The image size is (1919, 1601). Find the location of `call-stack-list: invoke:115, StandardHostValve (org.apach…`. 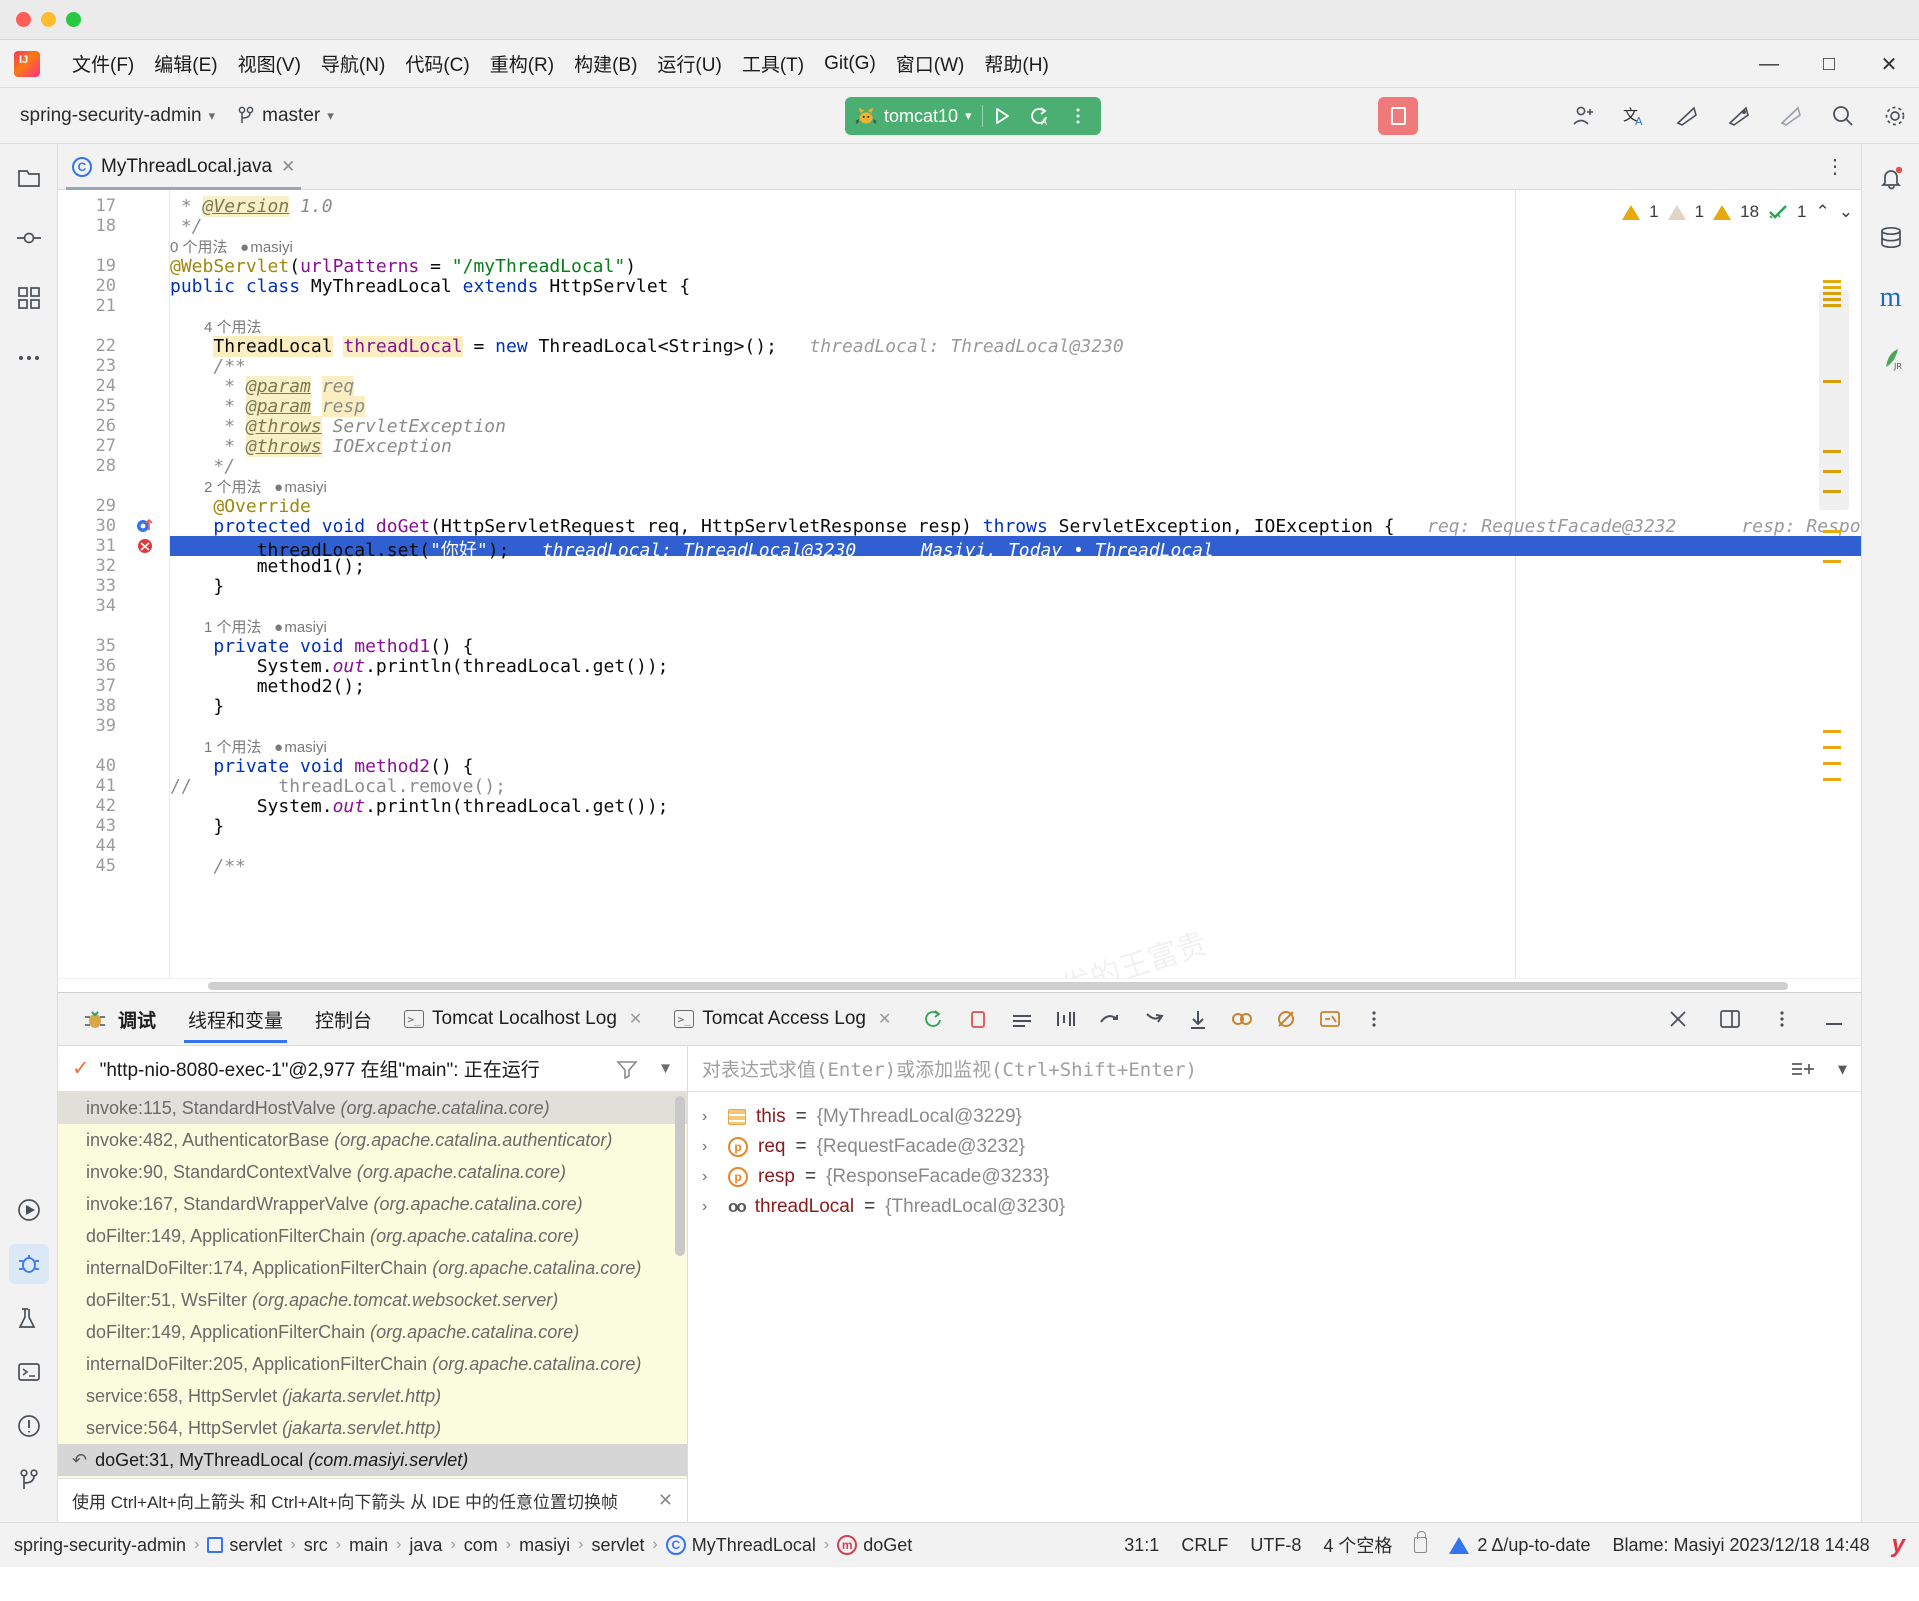

call-stack-list: invoke:115, StandardHostValve (org.apach… is located at coordinates (372, 1285).